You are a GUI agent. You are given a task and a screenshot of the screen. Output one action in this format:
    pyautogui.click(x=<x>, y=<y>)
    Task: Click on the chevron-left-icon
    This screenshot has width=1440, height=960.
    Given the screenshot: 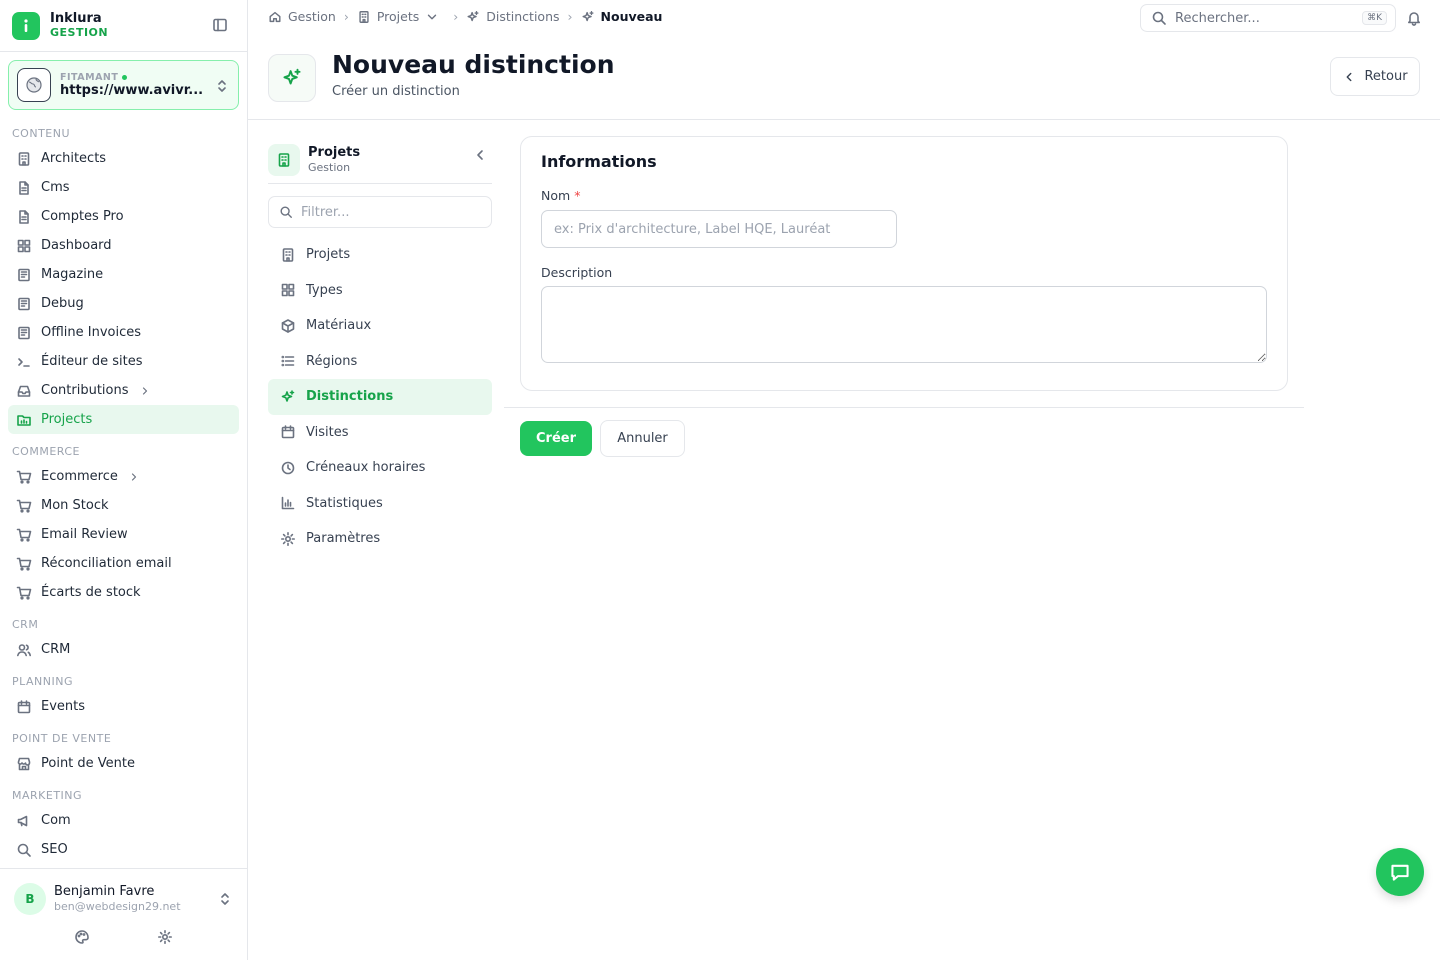 What is the action you would take?
    pyautogui.click(x=480, y=155)
    